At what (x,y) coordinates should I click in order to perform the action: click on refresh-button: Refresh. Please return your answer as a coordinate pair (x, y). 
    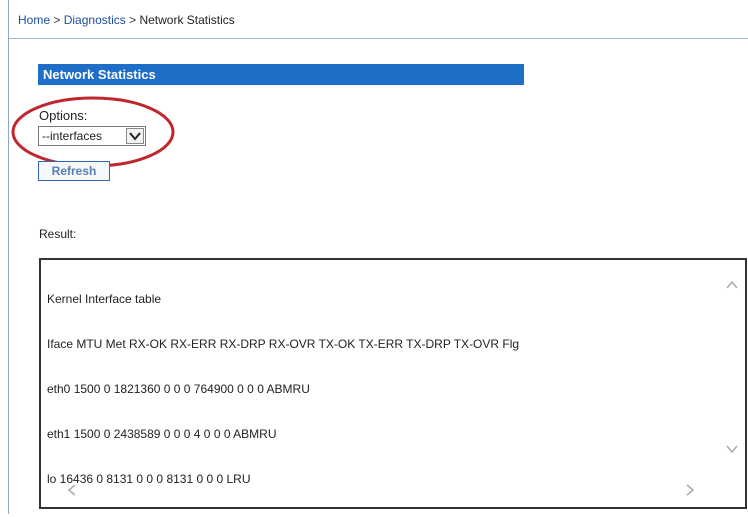
    Looking at the image, I should click on (74, 171).